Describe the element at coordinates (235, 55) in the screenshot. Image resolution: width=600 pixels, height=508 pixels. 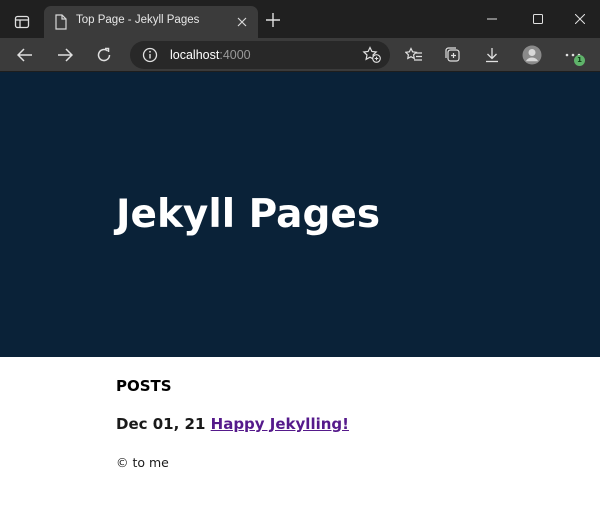
I see `url-port: :4000` at that location.